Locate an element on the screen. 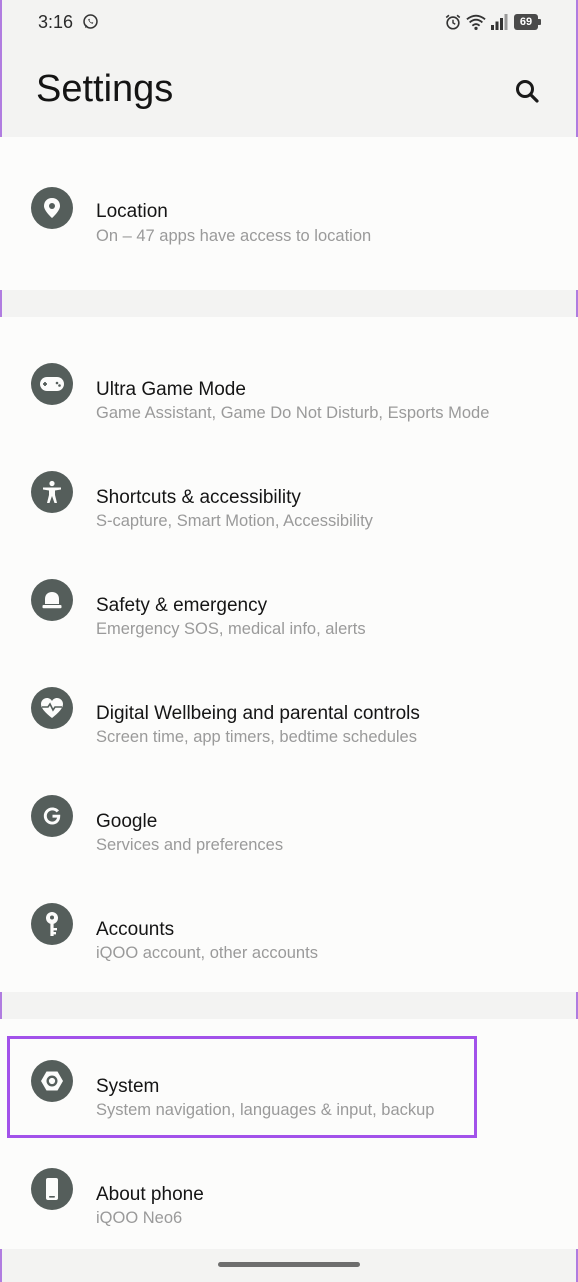 This screenshot has height=1282, width=578. location-pin-icon is located at coordinates (52, 208).